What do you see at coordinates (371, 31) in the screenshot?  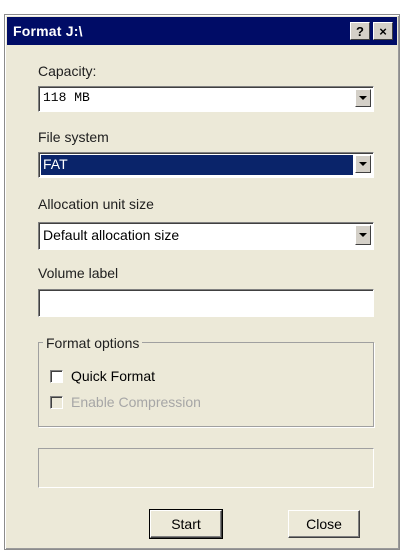 I see `title-bar-buttons: ? ×` at bounding box center [371, 31].